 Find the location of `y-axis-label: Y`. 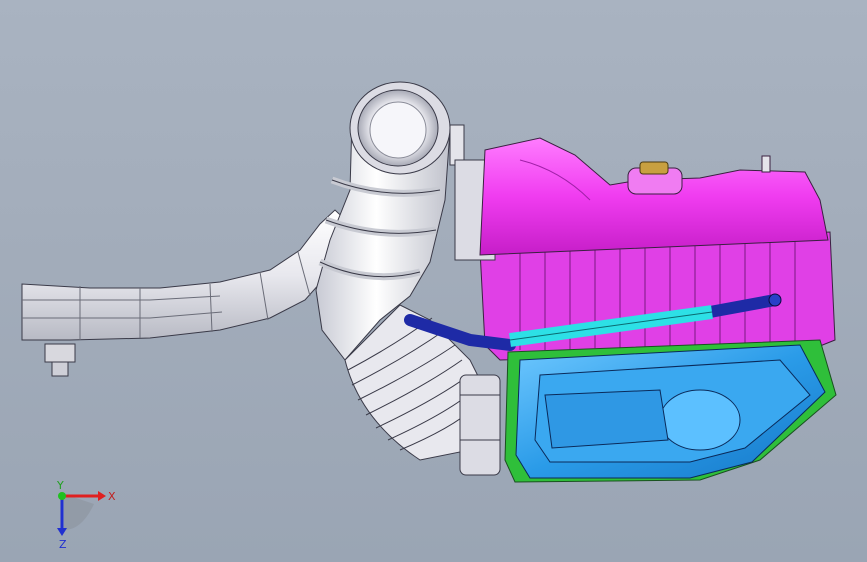

y-axis-label: Y is located at coordinates (60, 486).